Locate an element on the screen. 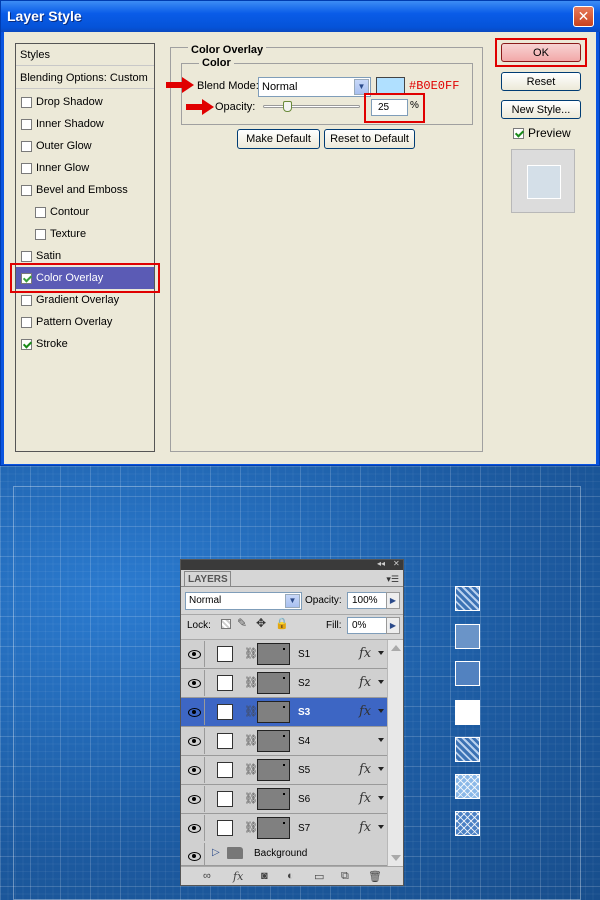 The height and width of the screenshot is (900, 600). layer-row: ⛓ S4 is located at coordinates (284, 741).